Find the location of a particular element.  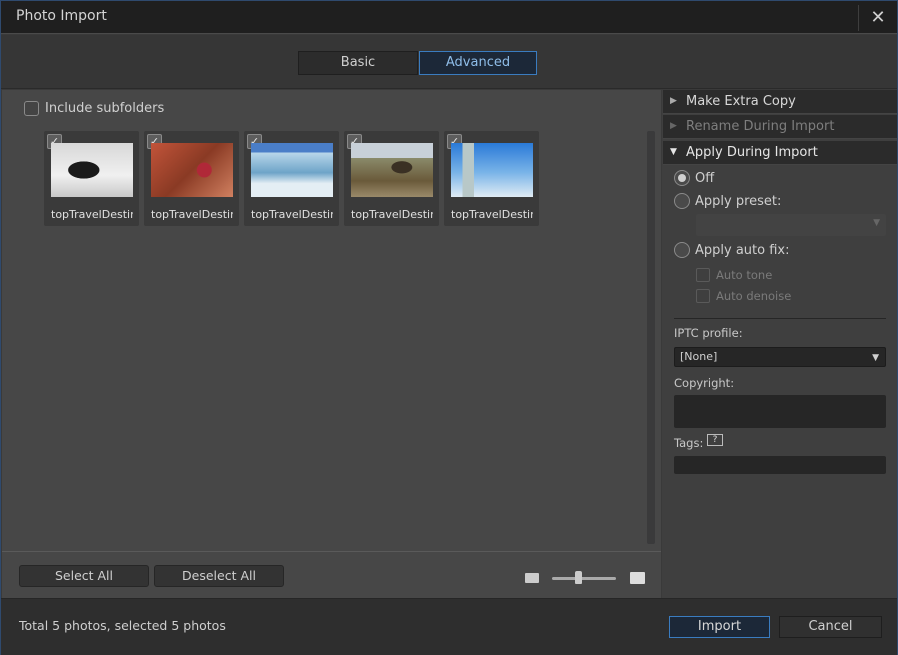

copyright-field is located at coordinates (780, 411).